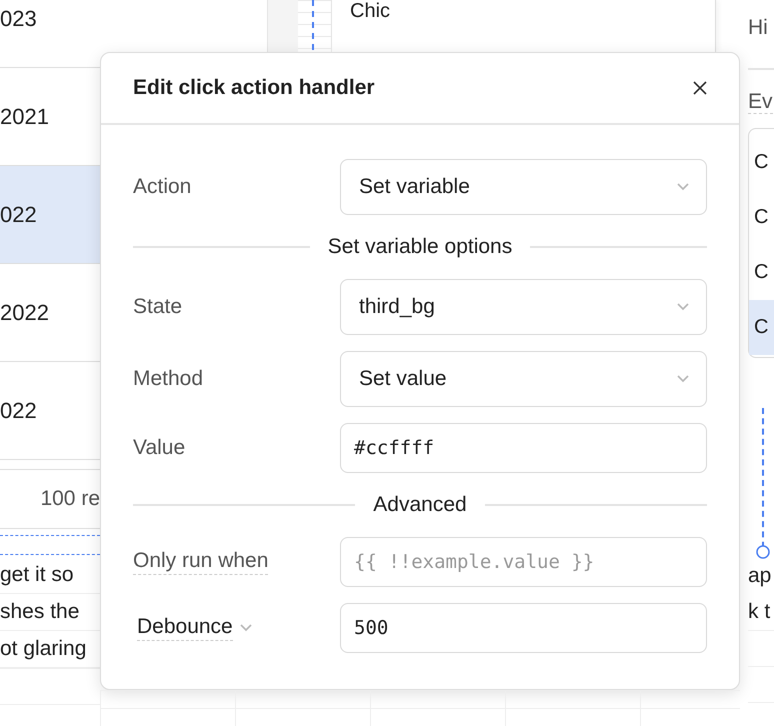  I want to click on section-title: Set variable options, so click(420, 247).